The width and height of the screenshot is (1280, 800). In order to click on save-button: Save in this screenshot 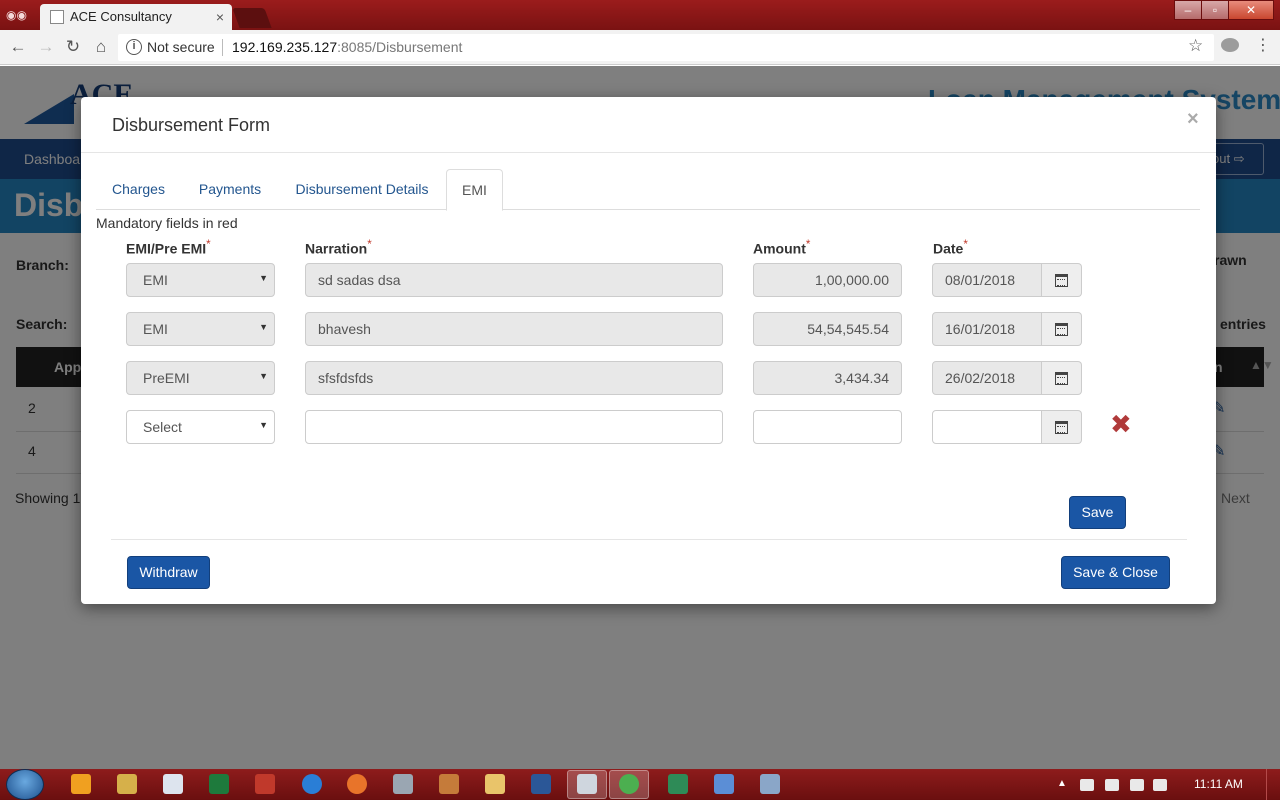, I will do `click(1097, 512)`.